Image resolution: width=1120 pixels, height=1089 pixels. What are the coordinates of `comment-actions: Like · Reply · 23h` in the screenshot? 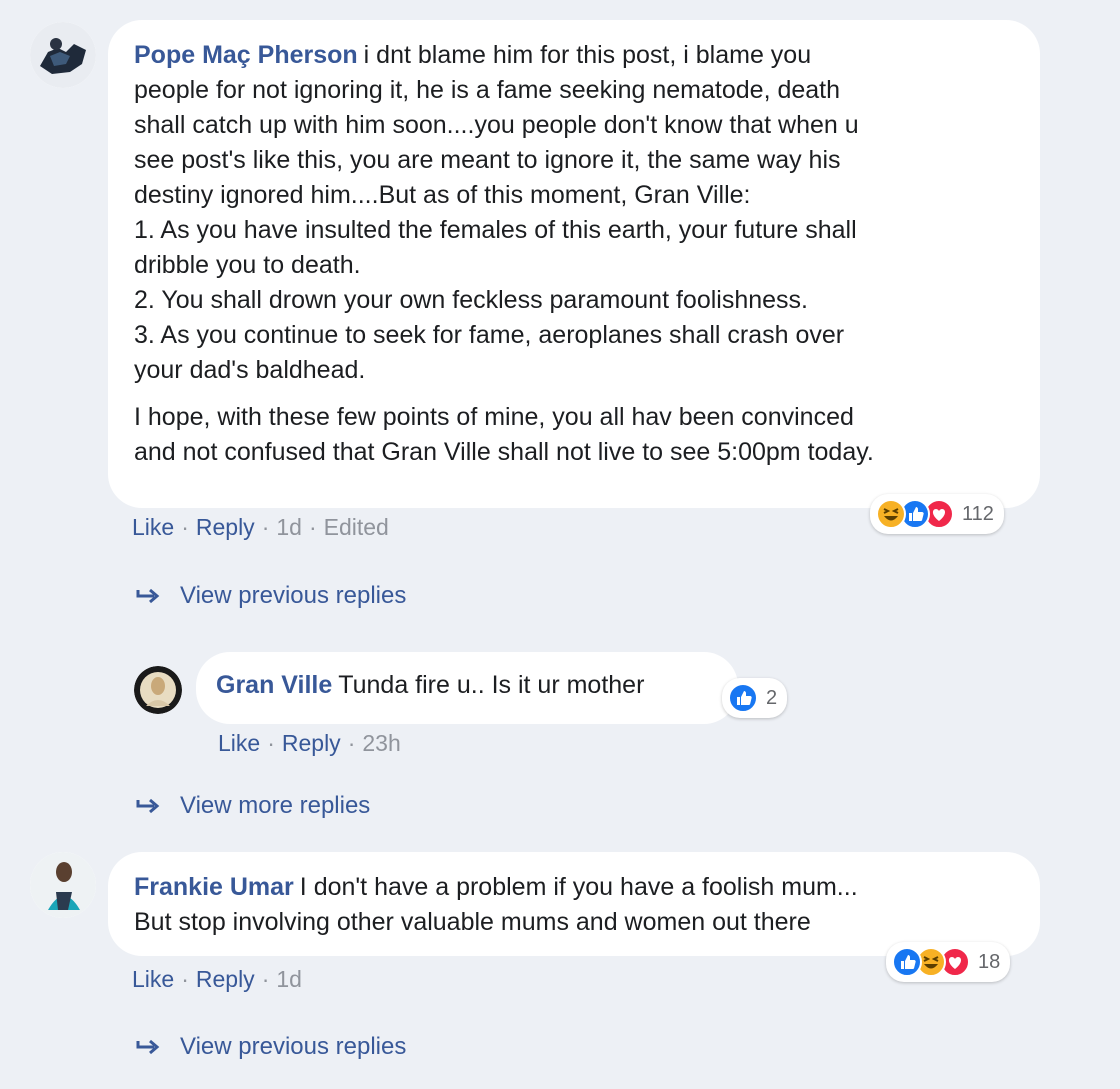 It's located at (309, 743).